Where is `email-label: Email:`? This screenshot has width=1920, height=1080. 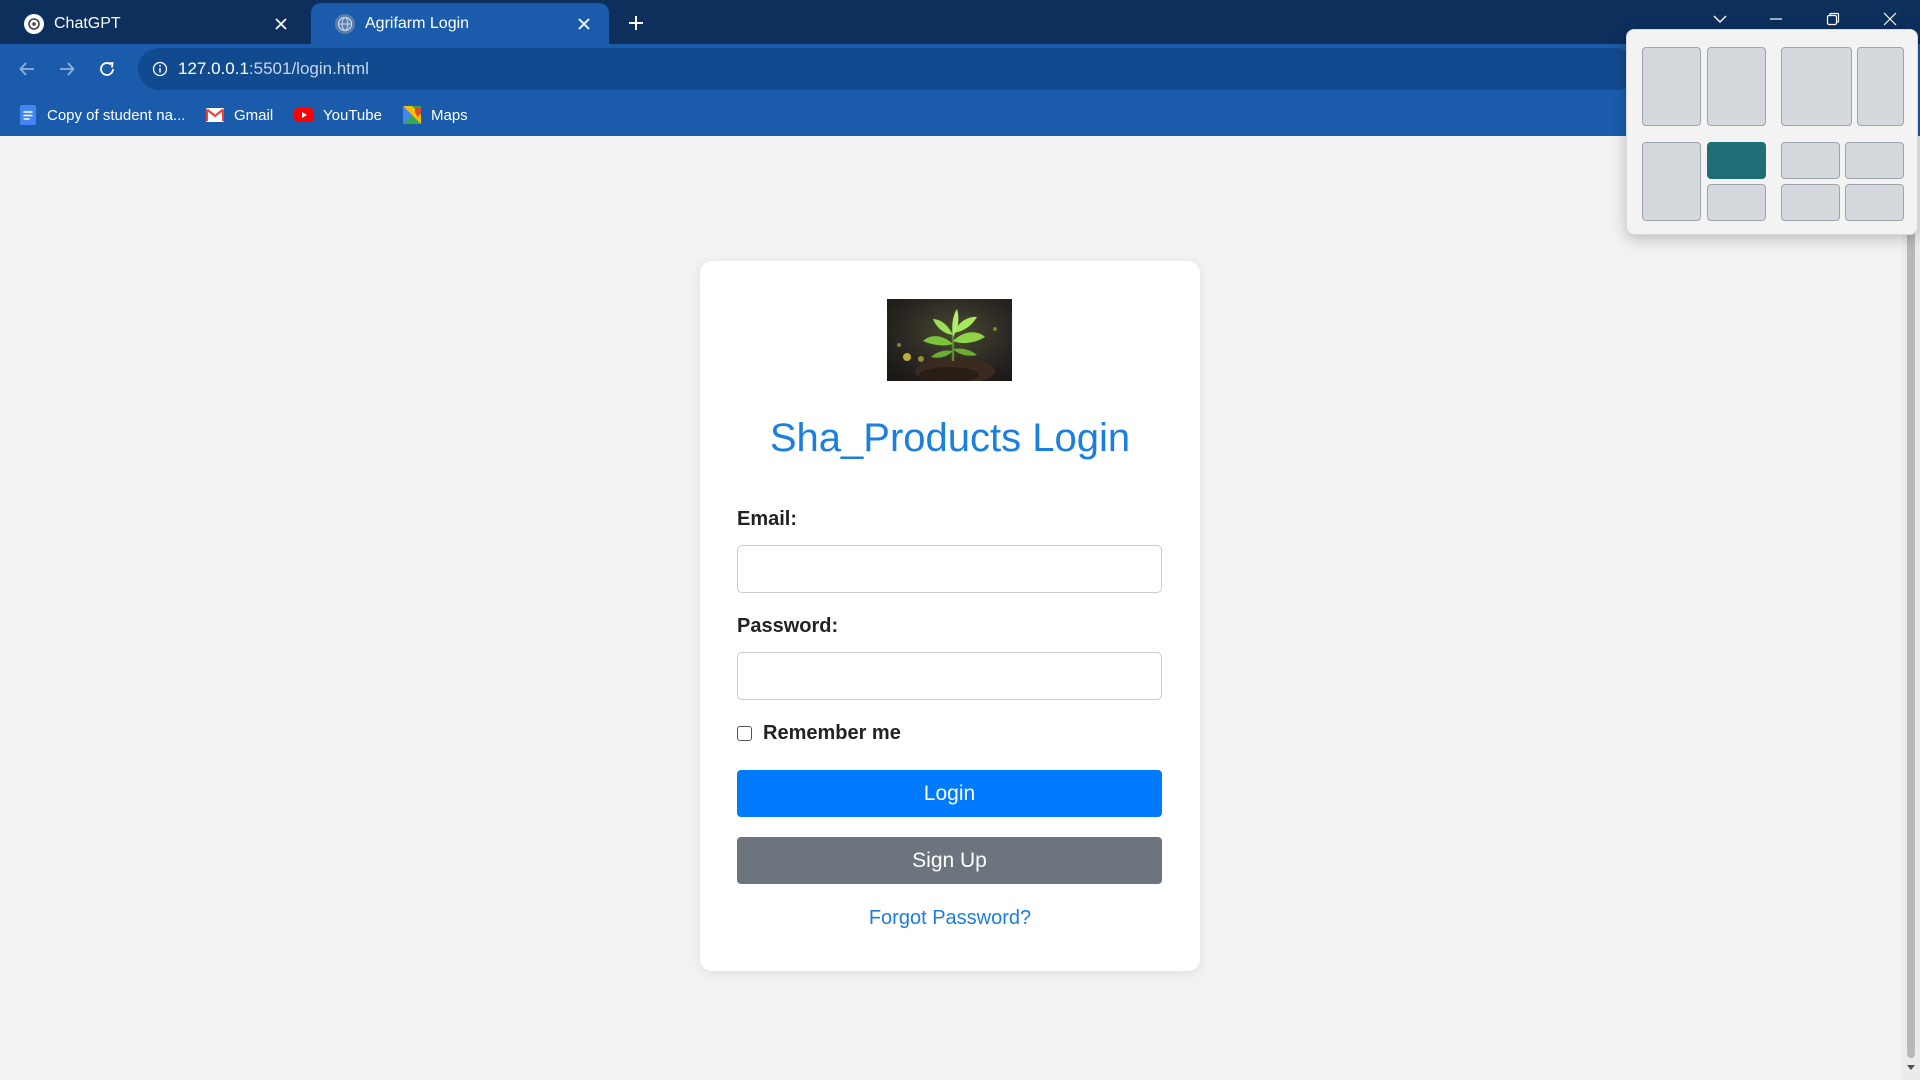
email-label: Email: is located at coordinates (767, 519).